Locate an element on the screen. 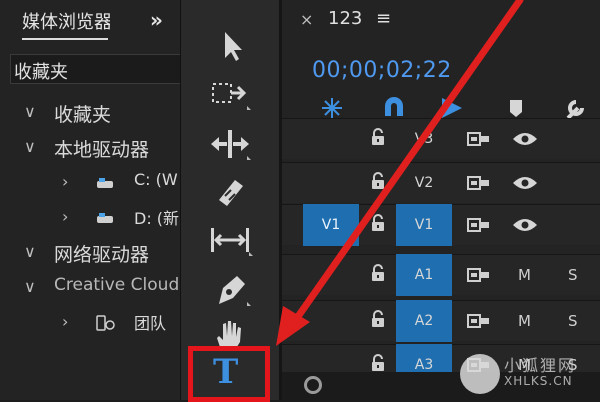 Image resolution: width=600 pixels, height=402 pixels. zoom-scroll-handle is located at coordinates (313, 385).